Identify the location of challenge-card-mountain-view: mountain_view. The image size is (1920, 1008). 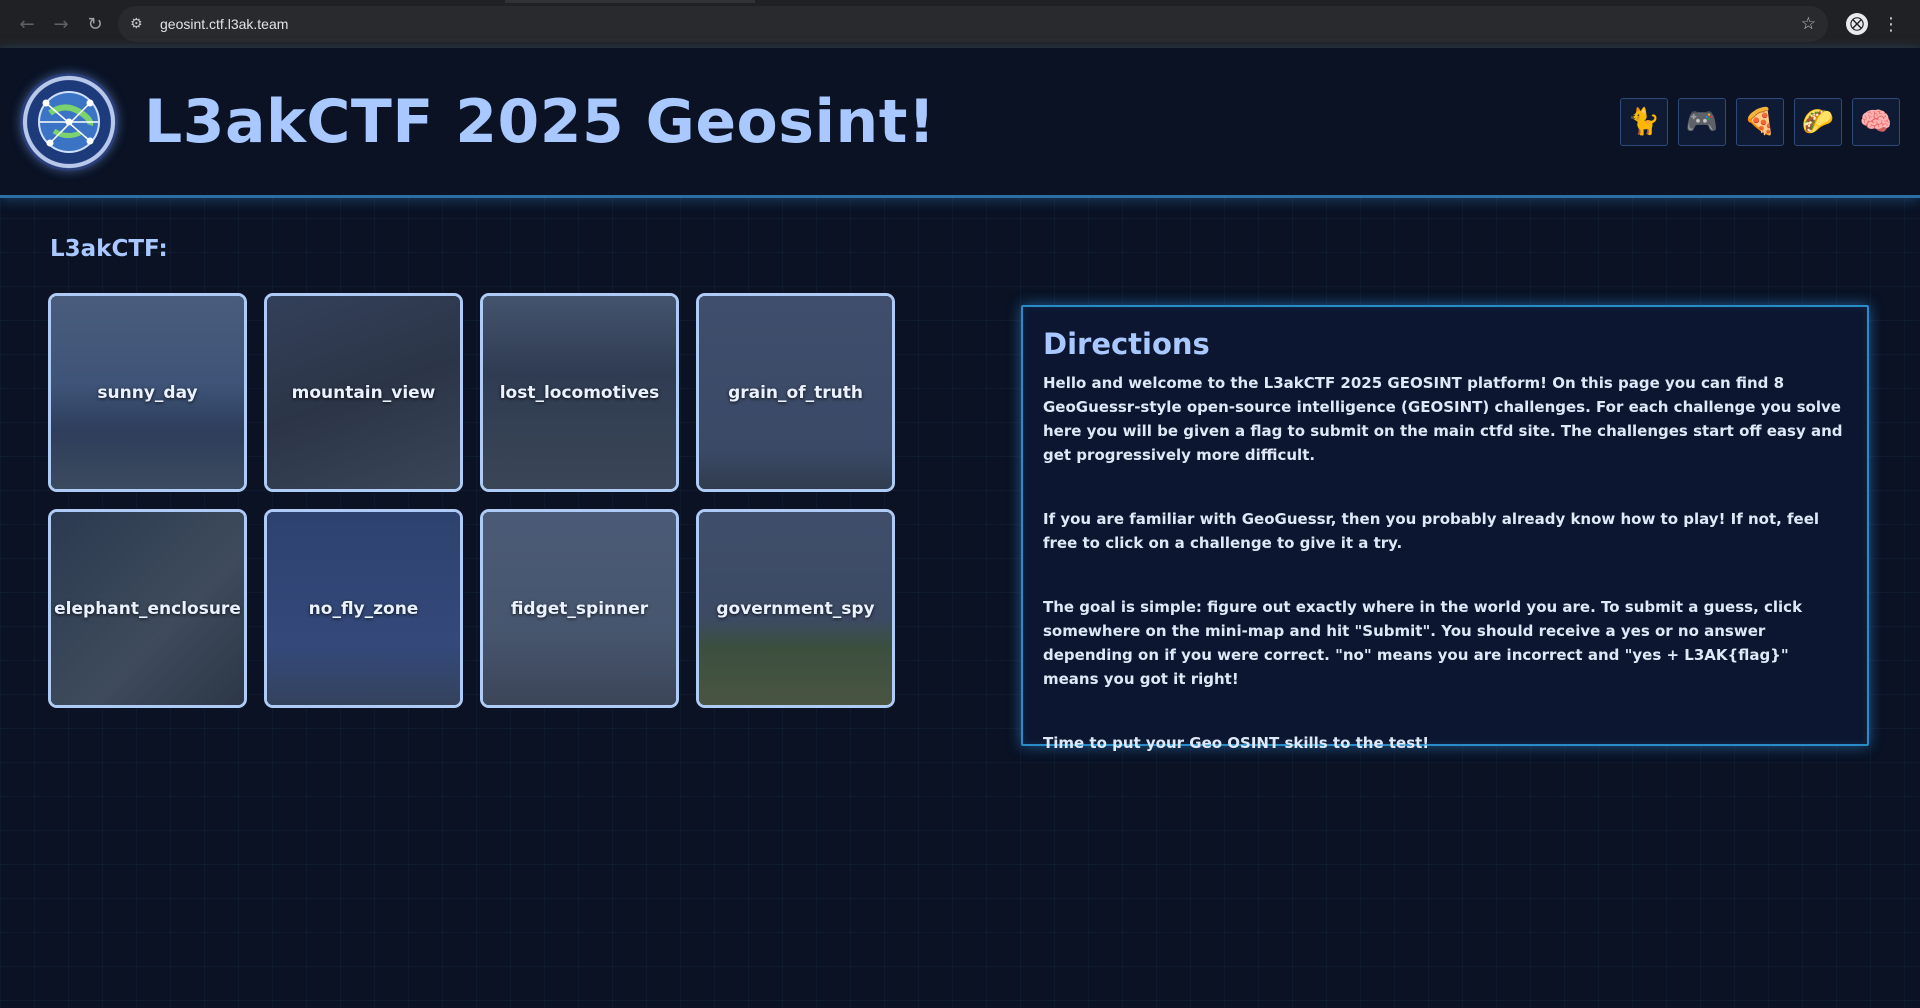
(363, 392).